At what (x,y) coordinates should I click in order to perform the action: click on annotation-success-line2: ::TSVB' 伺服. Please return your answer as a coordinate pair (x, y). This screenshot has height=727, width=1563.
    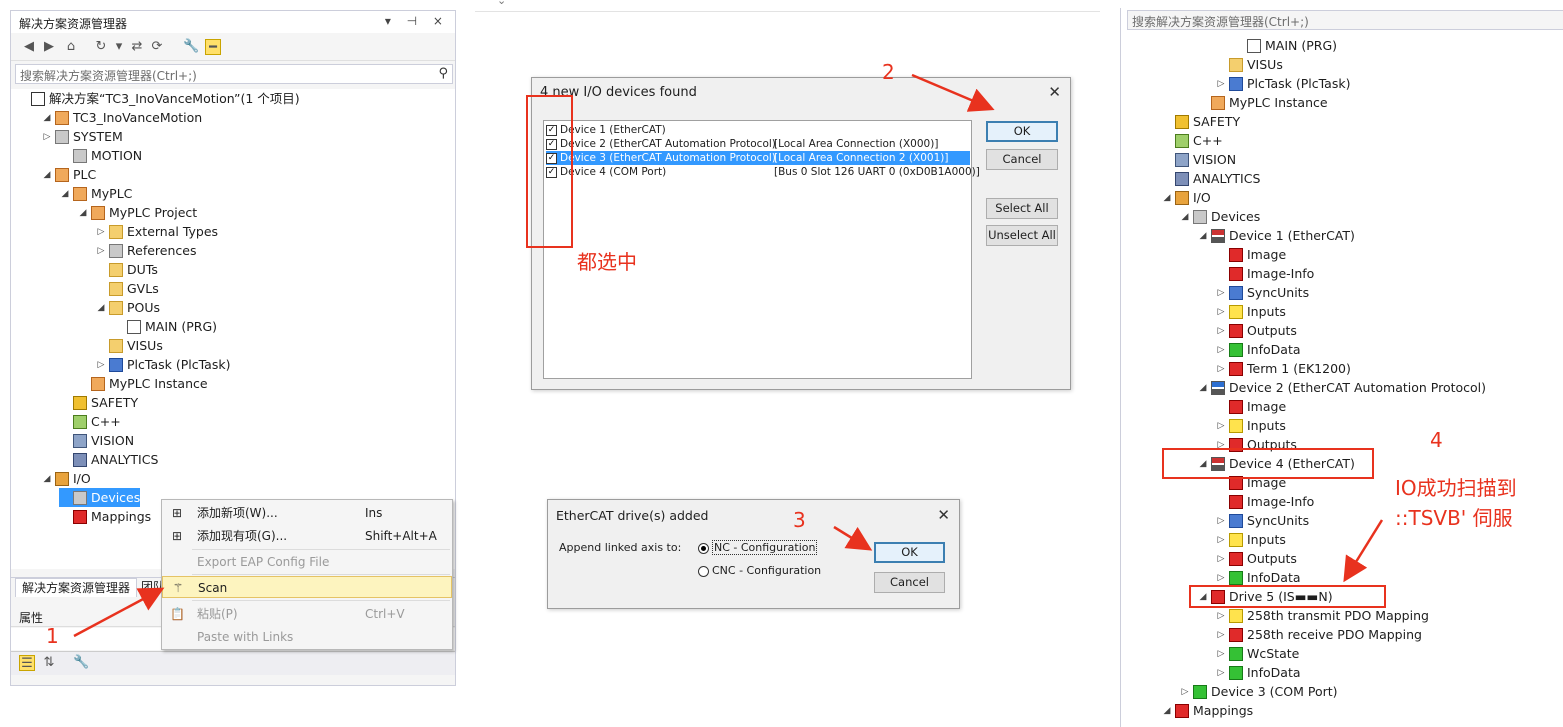
    Looking at the image, I should click on (1454, 518).